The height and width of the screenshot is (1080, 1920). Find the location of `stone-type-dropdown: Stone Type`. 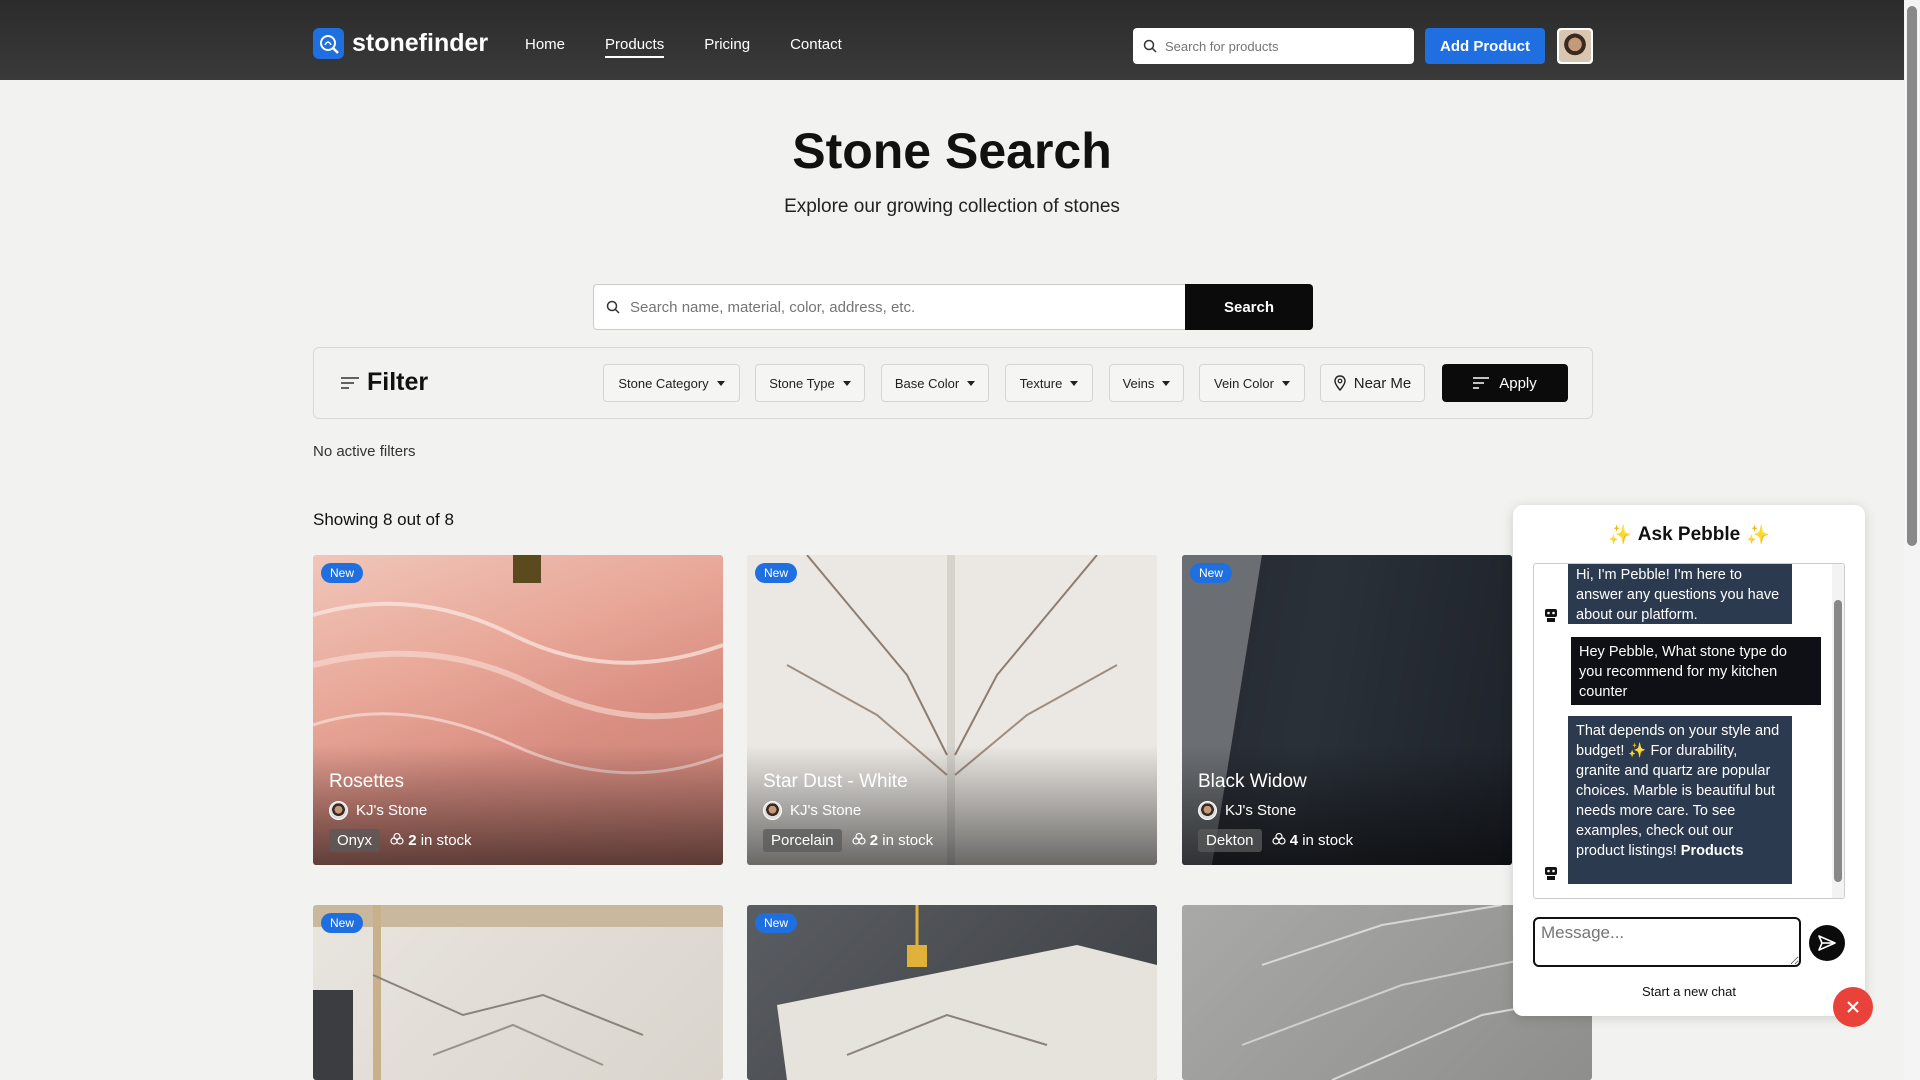

stone-type-dropdown: Stone Type is located at coordinates (810, 383).